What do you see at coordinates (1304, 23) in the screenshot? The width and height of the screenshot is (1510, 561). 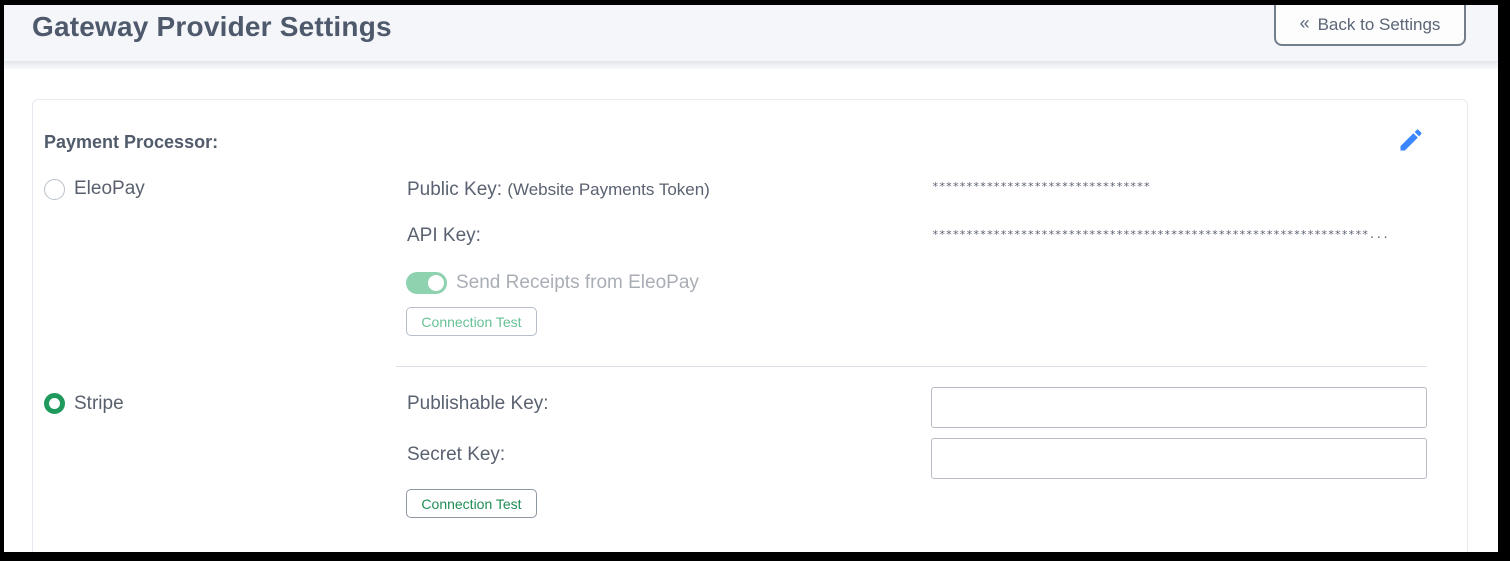 I see `double-chevron-left-icon: «` at bounding box center [1304, 23].